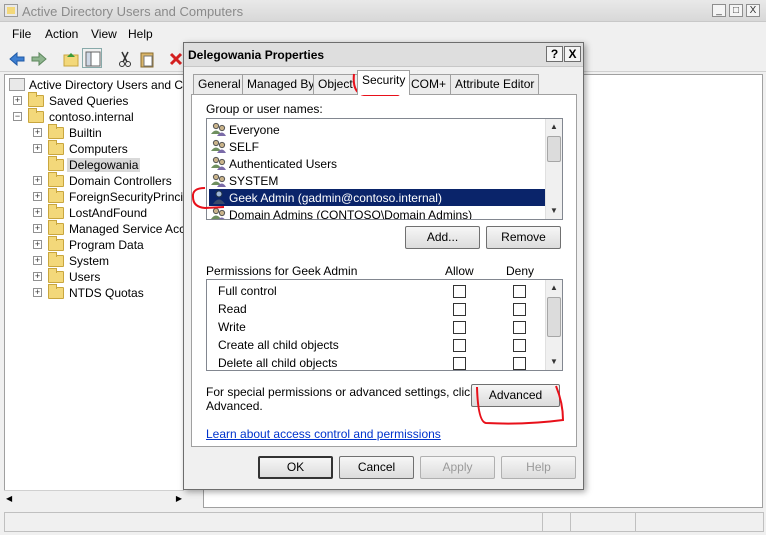 The image size is (766, 535). I want to click on cancel-button: Cancel, so click(376, 467).